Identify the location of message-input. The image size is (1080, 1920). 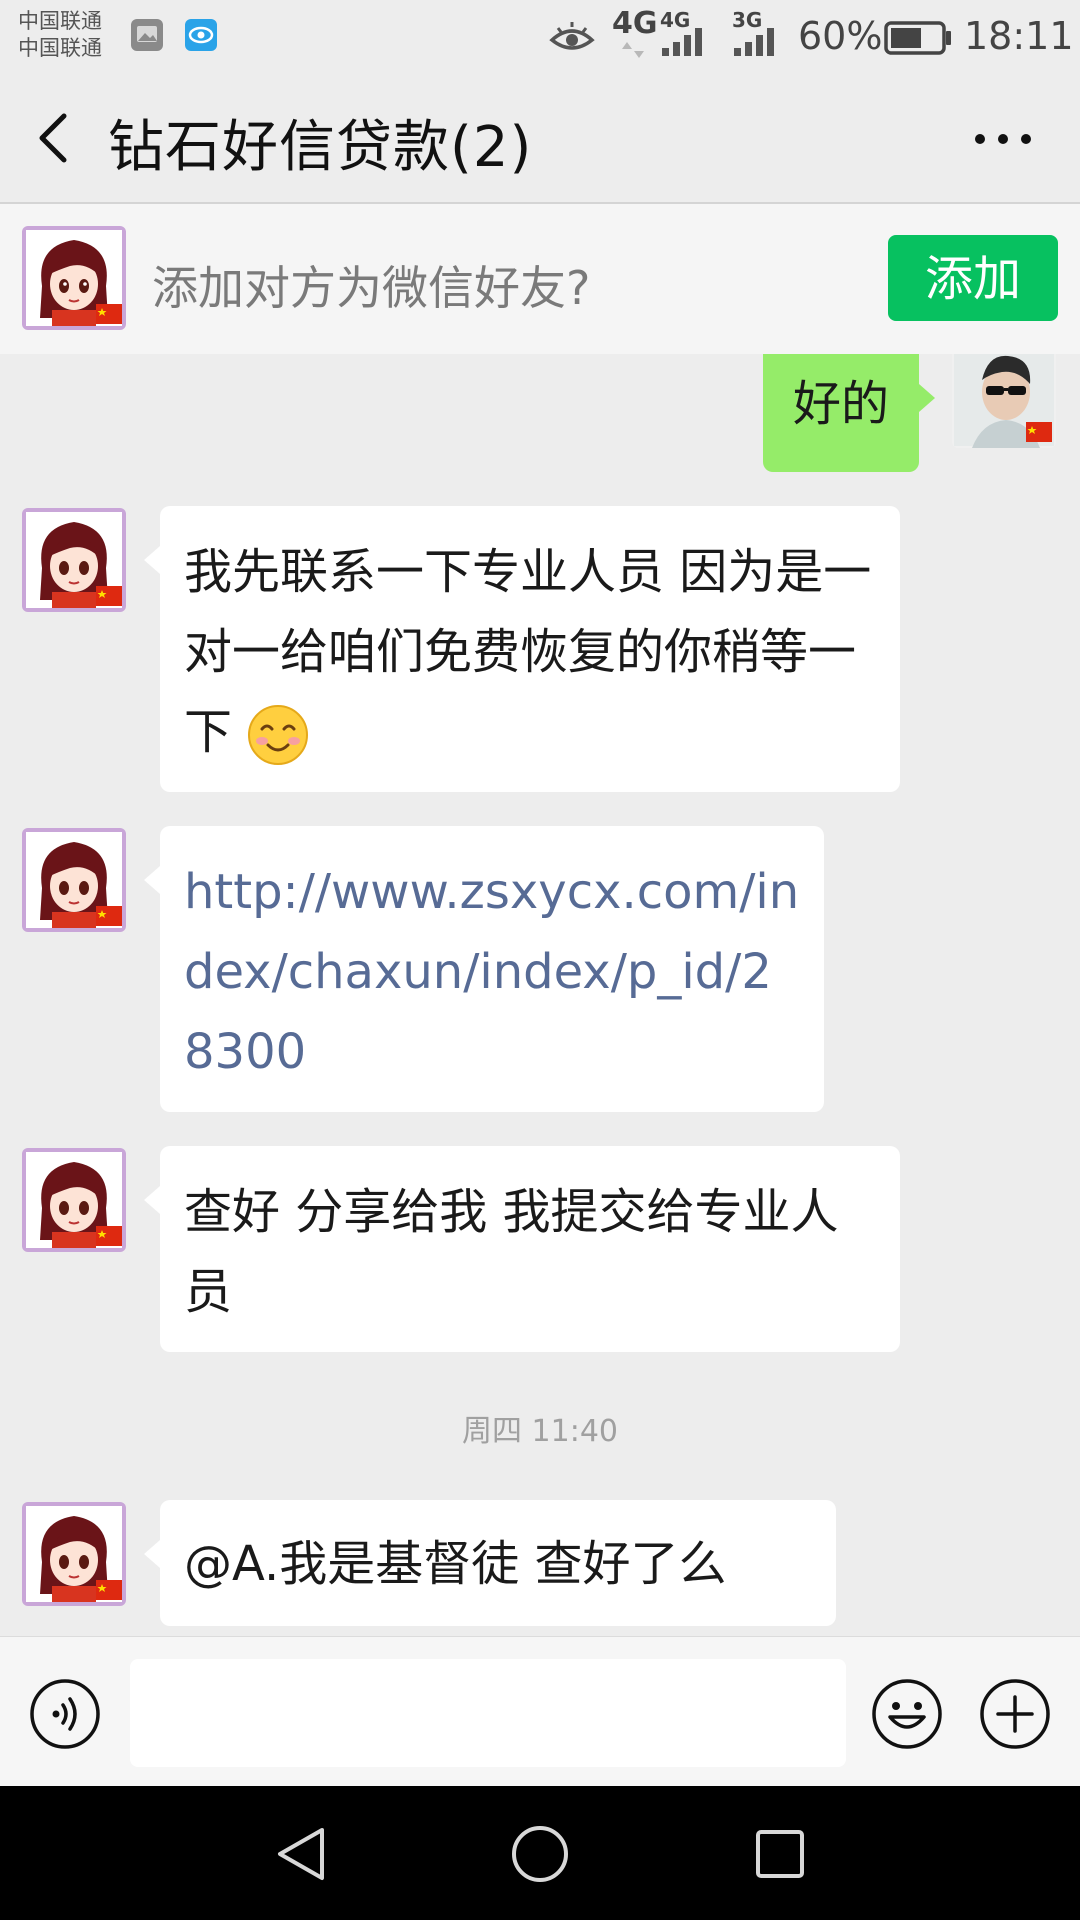
(488, 1713).